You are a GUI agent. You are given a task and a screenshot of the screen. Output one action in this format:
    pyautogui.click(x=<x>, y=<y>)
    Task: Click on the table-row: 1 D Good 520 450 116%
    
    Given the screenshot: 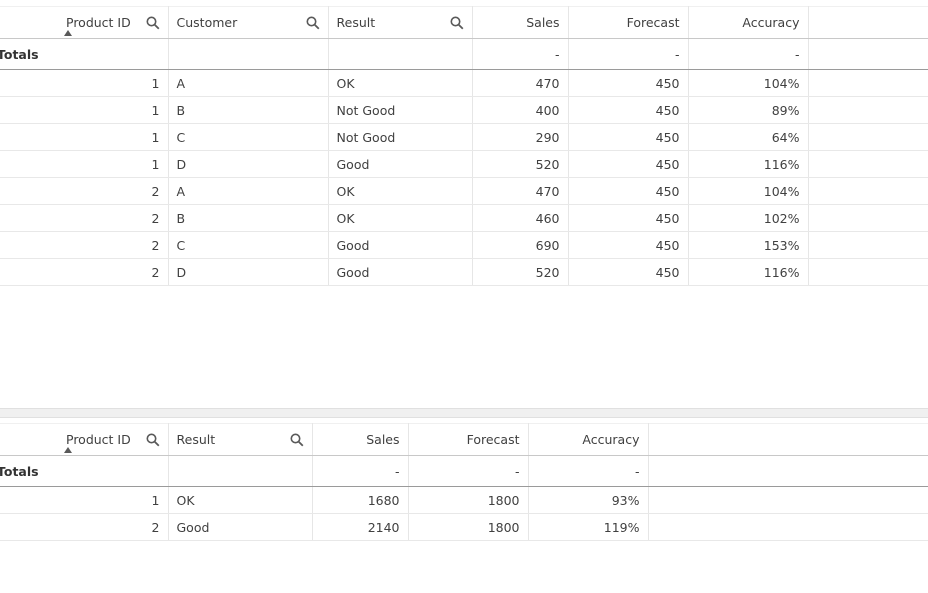 What is the action you would take?
    pyautogui.click(x=464, y=164)
    